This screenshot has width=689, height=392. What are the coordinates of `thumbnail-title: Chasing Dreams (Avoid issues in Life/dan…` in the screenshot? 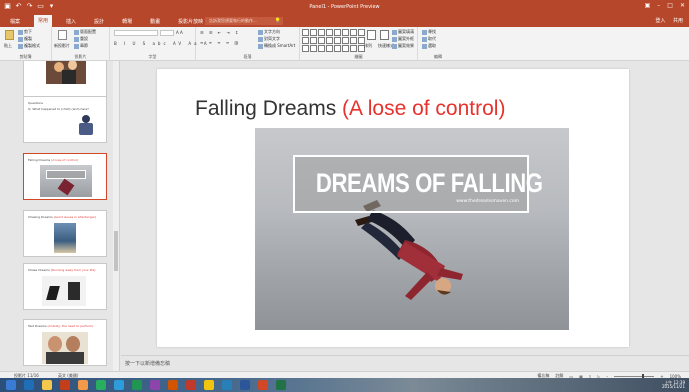 It's located at (62, 217).